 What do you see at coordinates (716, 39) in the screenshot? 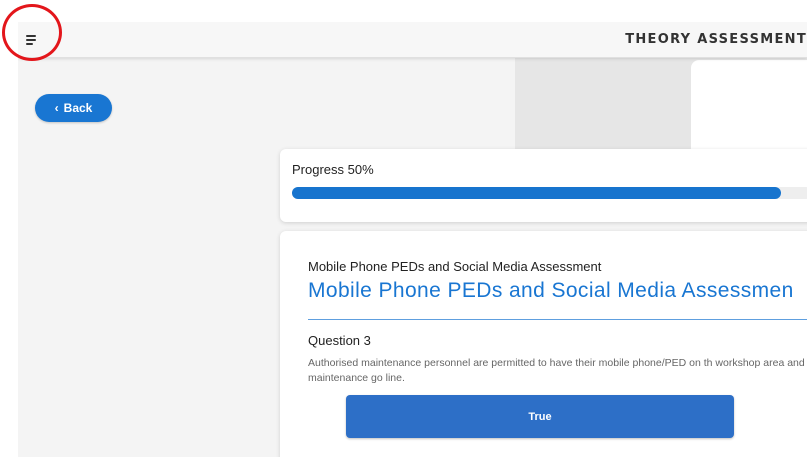
I see `page-title: THEORY ASSESSMENT` at bounding box center [716, 39].